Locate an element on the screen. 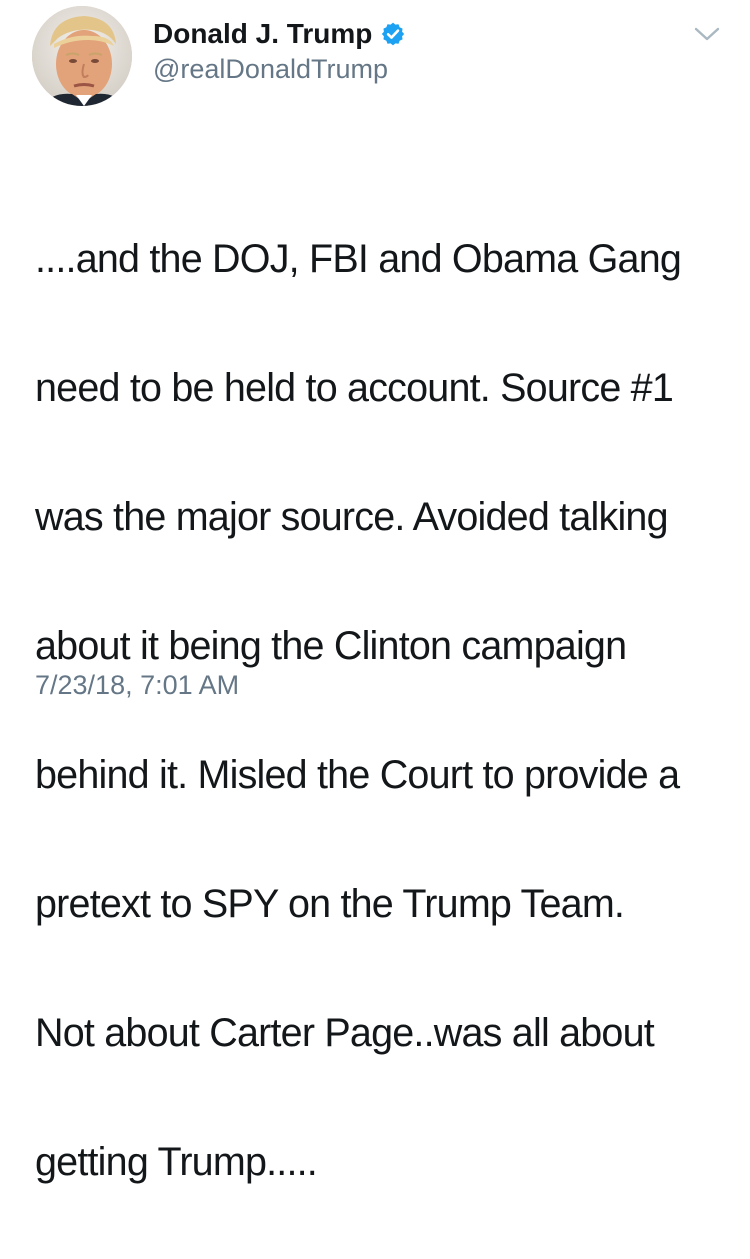  tweet-text-line: need to be held to account. Source #1 is located at coordinates (354, 387).